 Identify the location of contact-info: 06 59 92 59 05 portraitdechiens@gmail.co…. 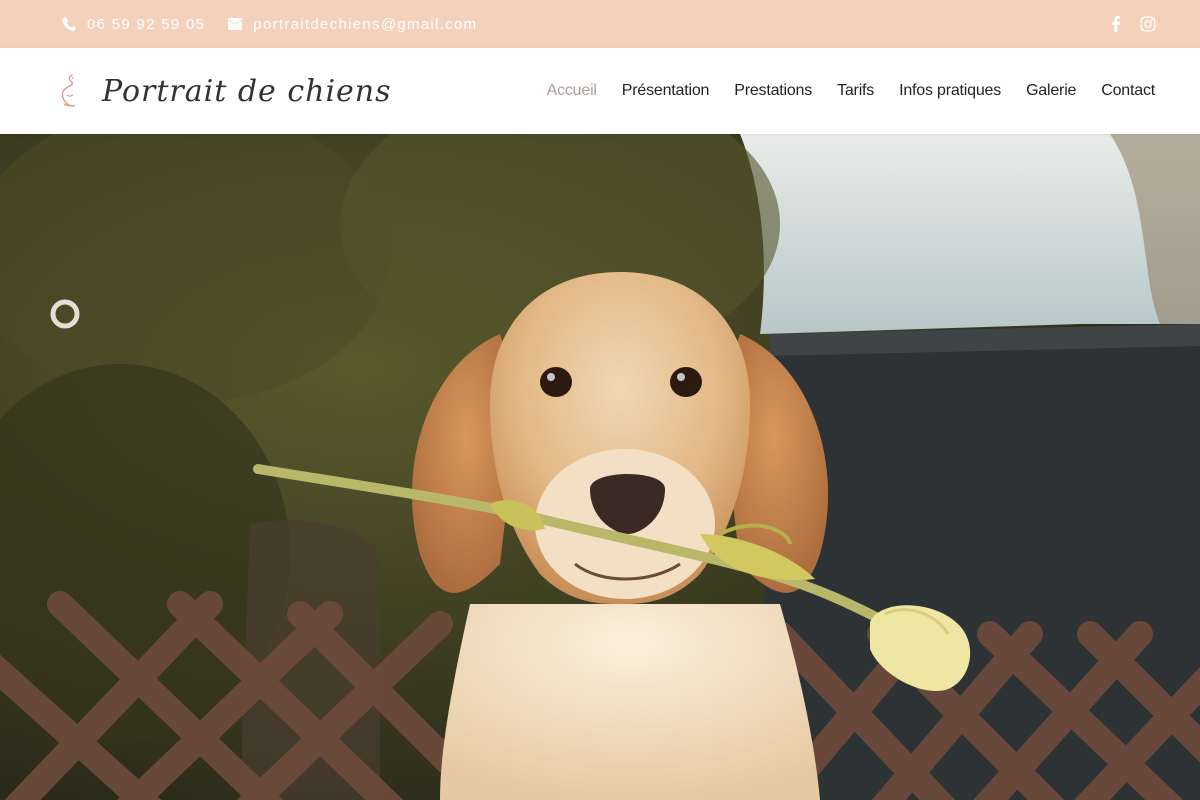
(269, 24).